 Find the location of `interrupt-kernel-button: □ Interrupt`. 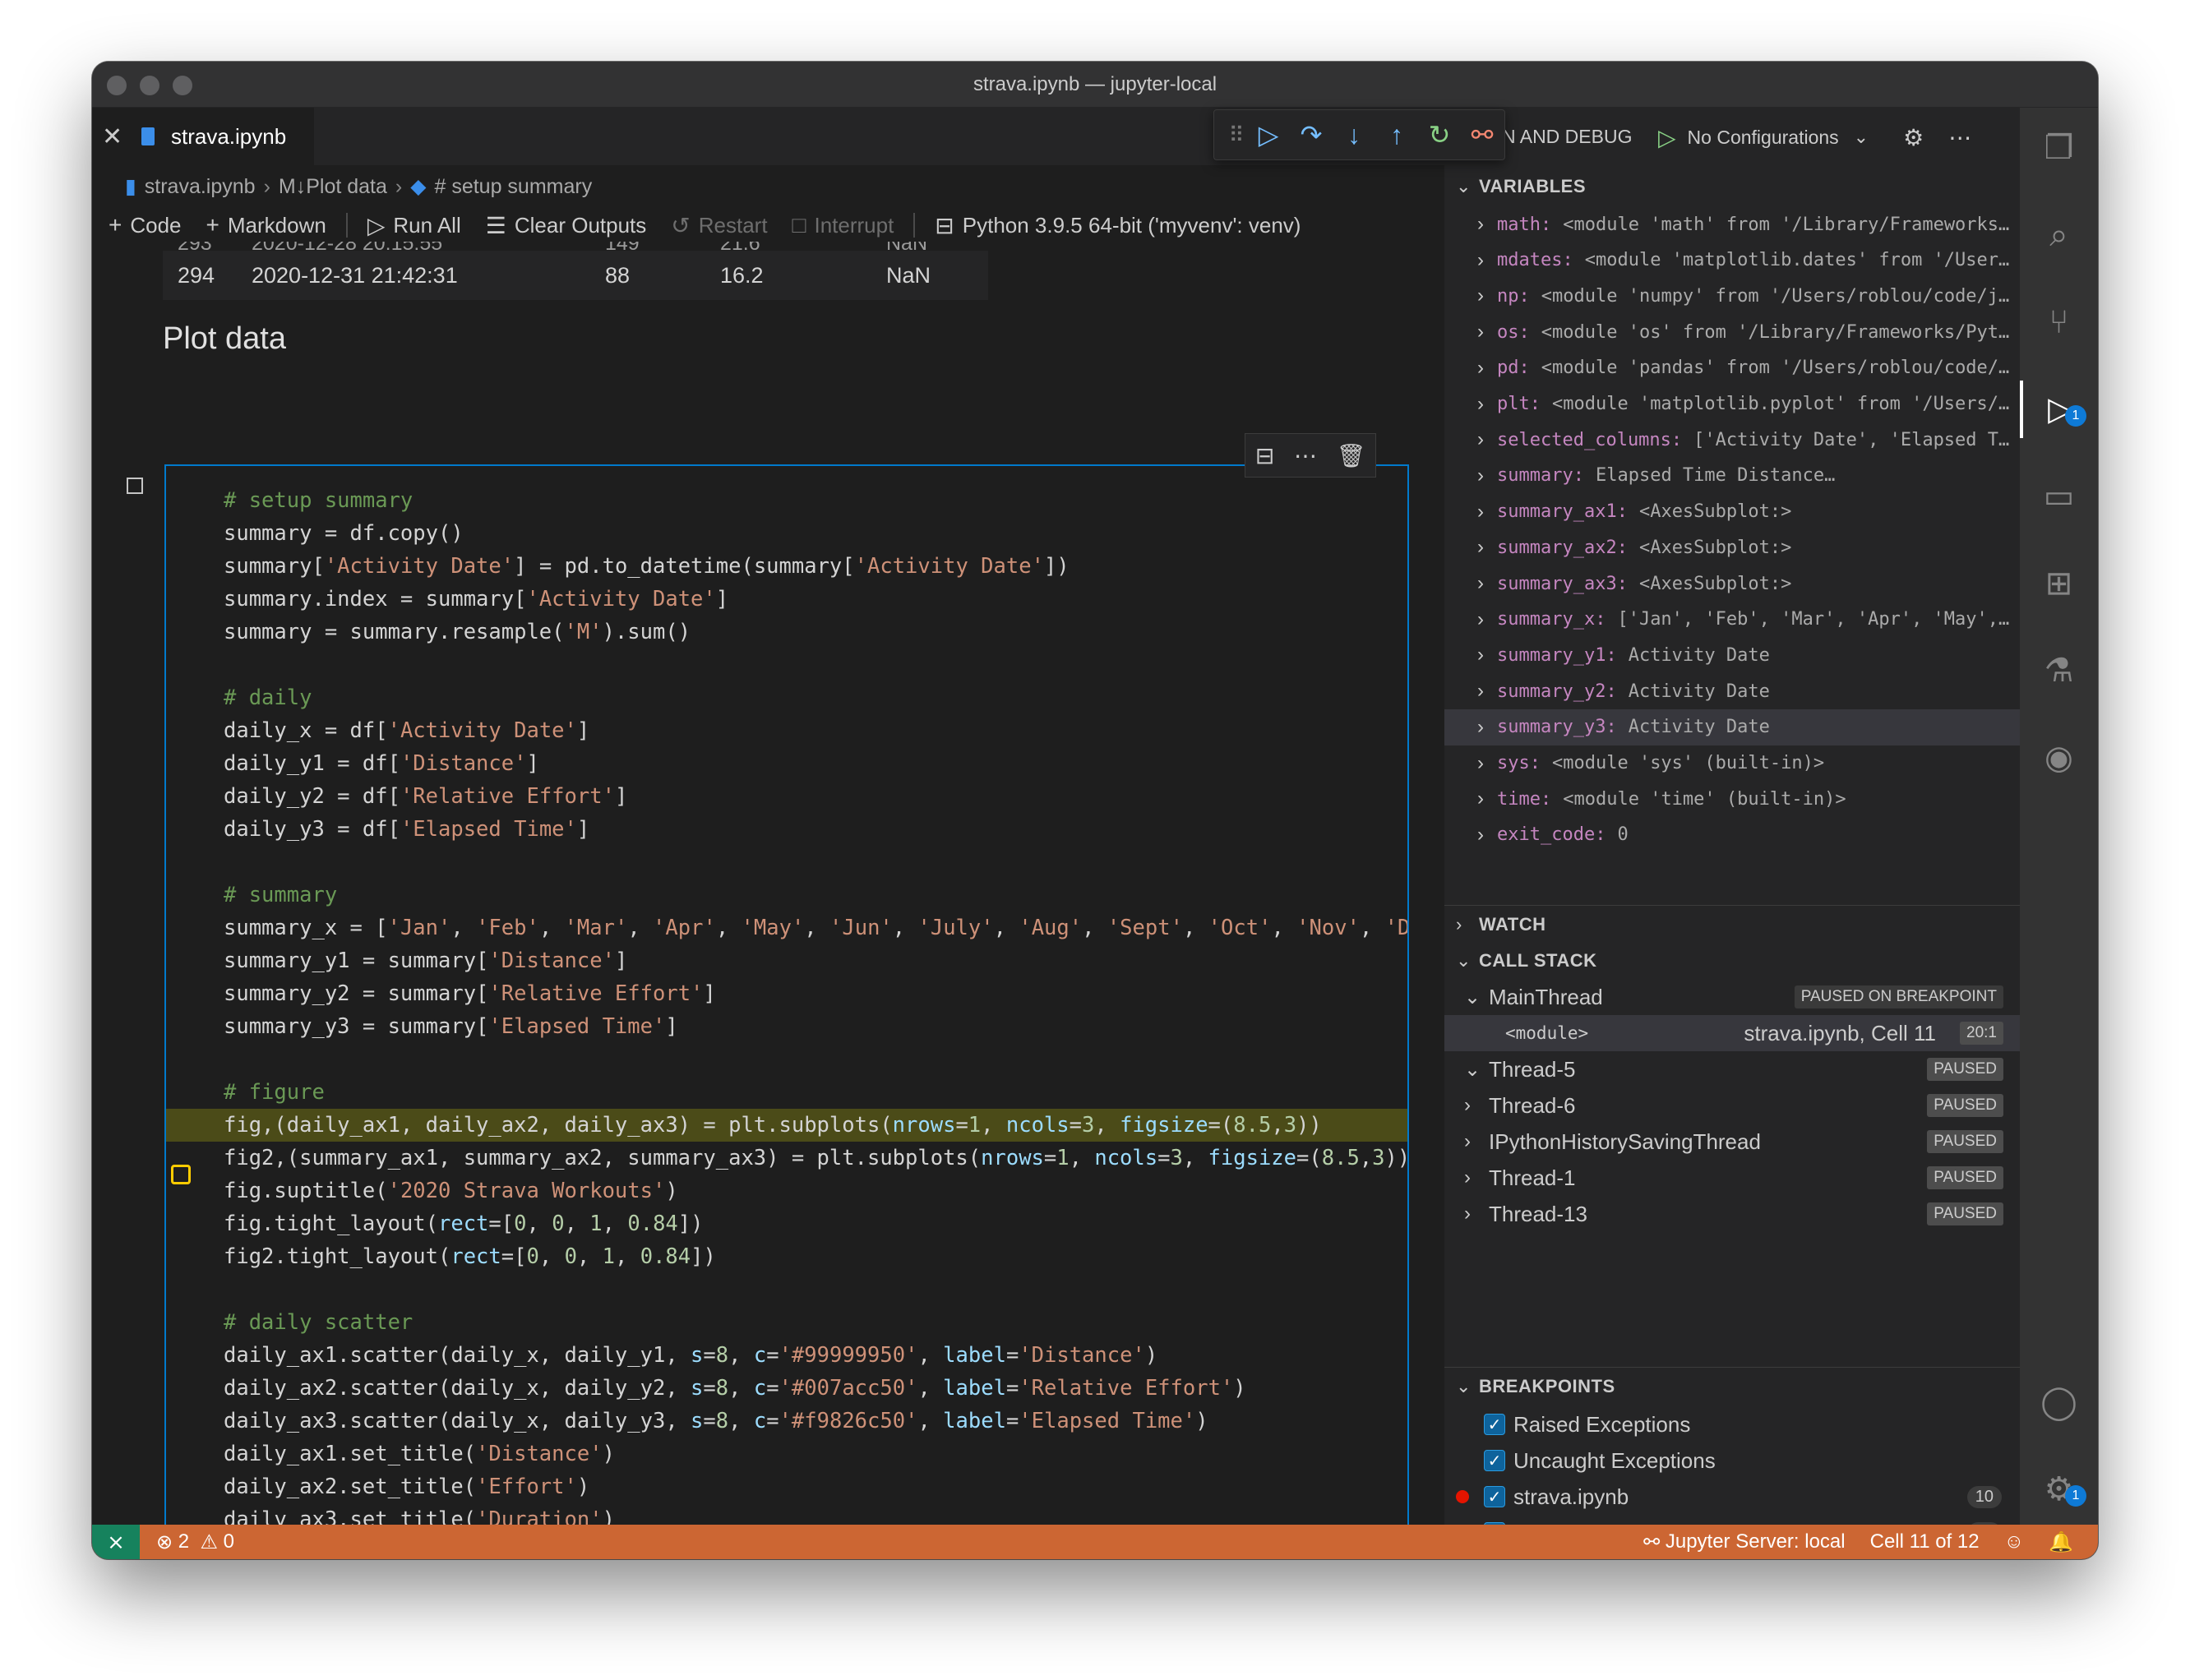

interrupt-kernel-button: □ Interrupt is located at coordinates (843, 225).